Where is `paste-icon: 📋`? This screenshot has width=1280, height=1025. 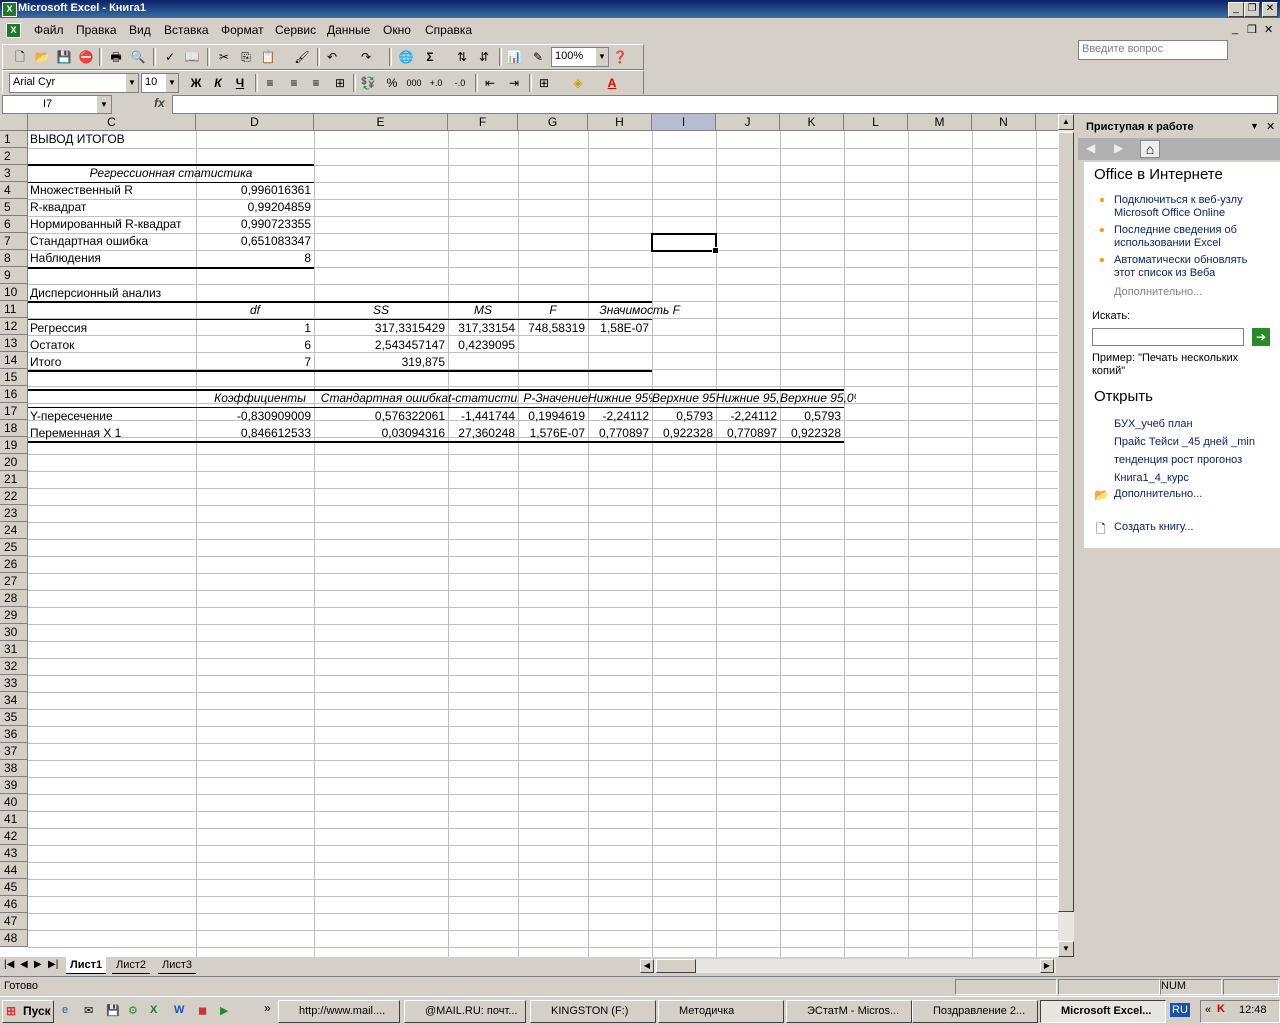
paste-icon: 📋 is located at coordinates (268, 57).